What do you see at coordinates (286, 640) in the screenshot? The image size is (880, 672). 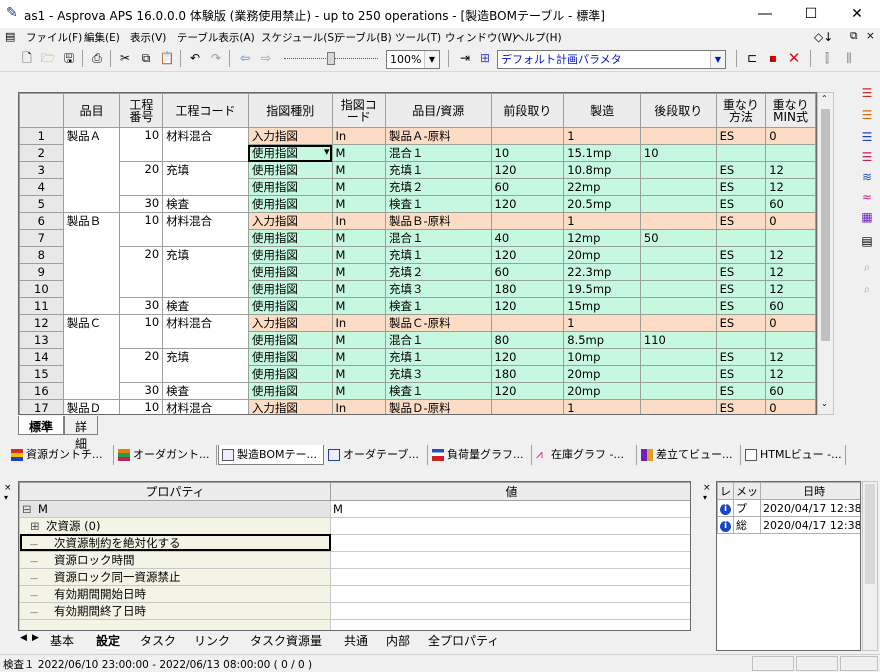 I see `ptab-task-resource: タスク資源量` at bounding box center [286, 640].